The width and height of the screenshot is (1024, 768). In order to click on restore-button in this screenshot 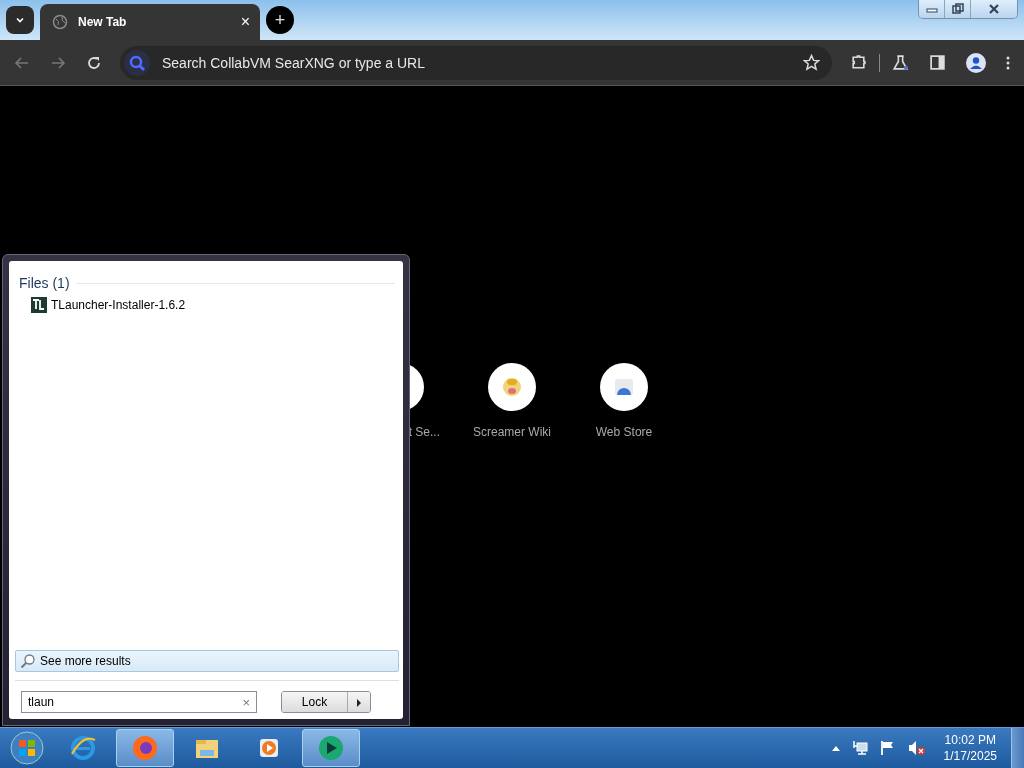, I will do `click(958, 9)`.